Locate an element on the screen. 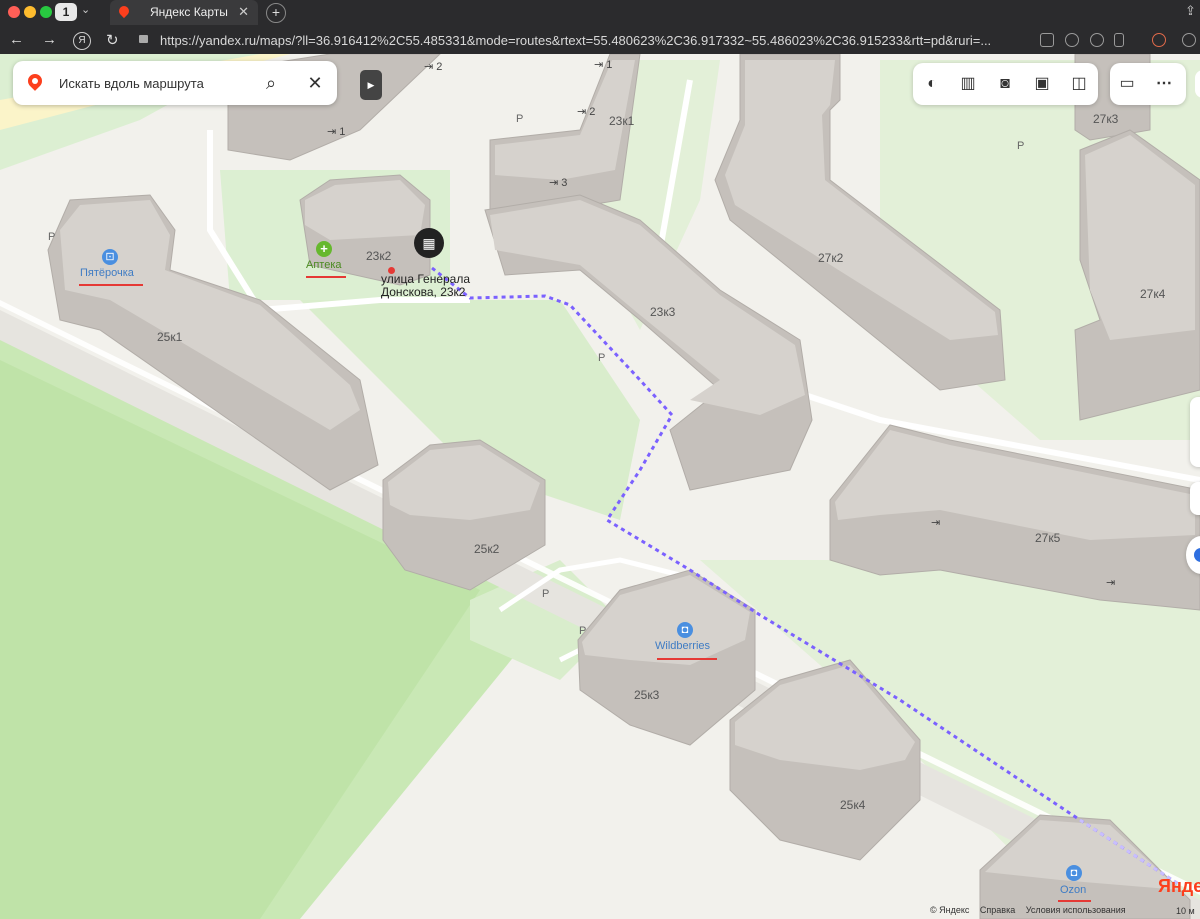  terms-link: Условия использования is located at coordinates (1076, 910).